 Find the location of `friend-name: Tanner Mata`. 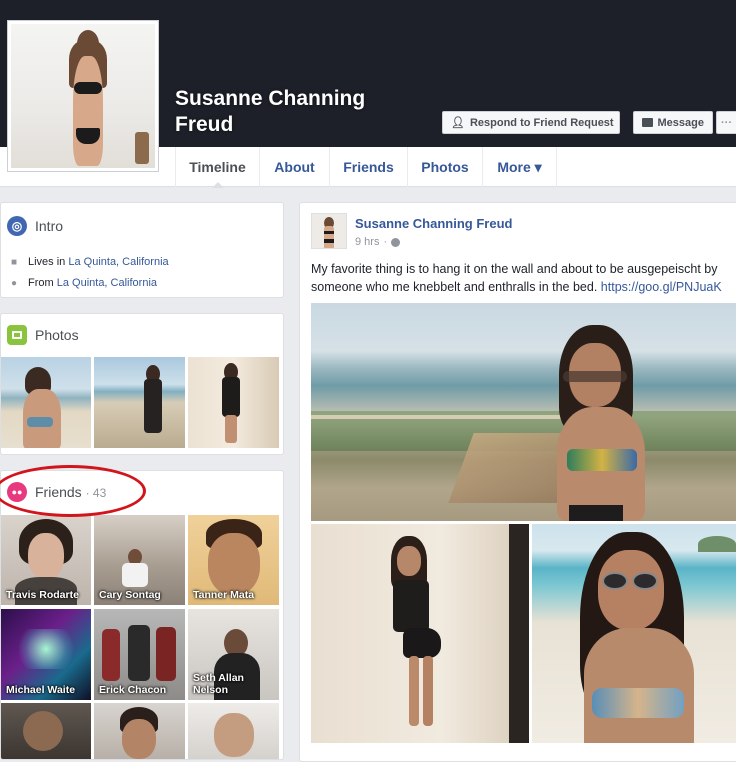

friend-name: Tanner Mata is located at coordinates (224, 595).